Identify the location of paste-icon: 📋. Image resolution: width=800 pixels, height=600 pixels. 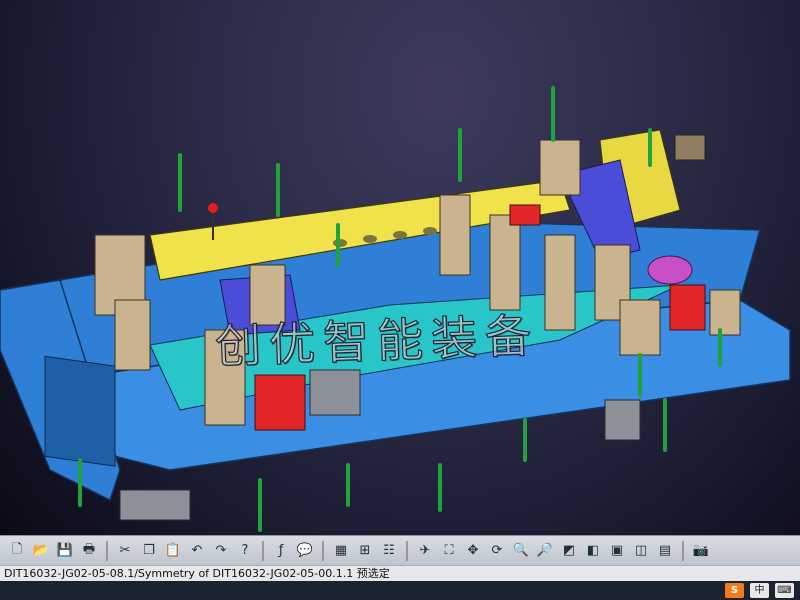
(173, 551).